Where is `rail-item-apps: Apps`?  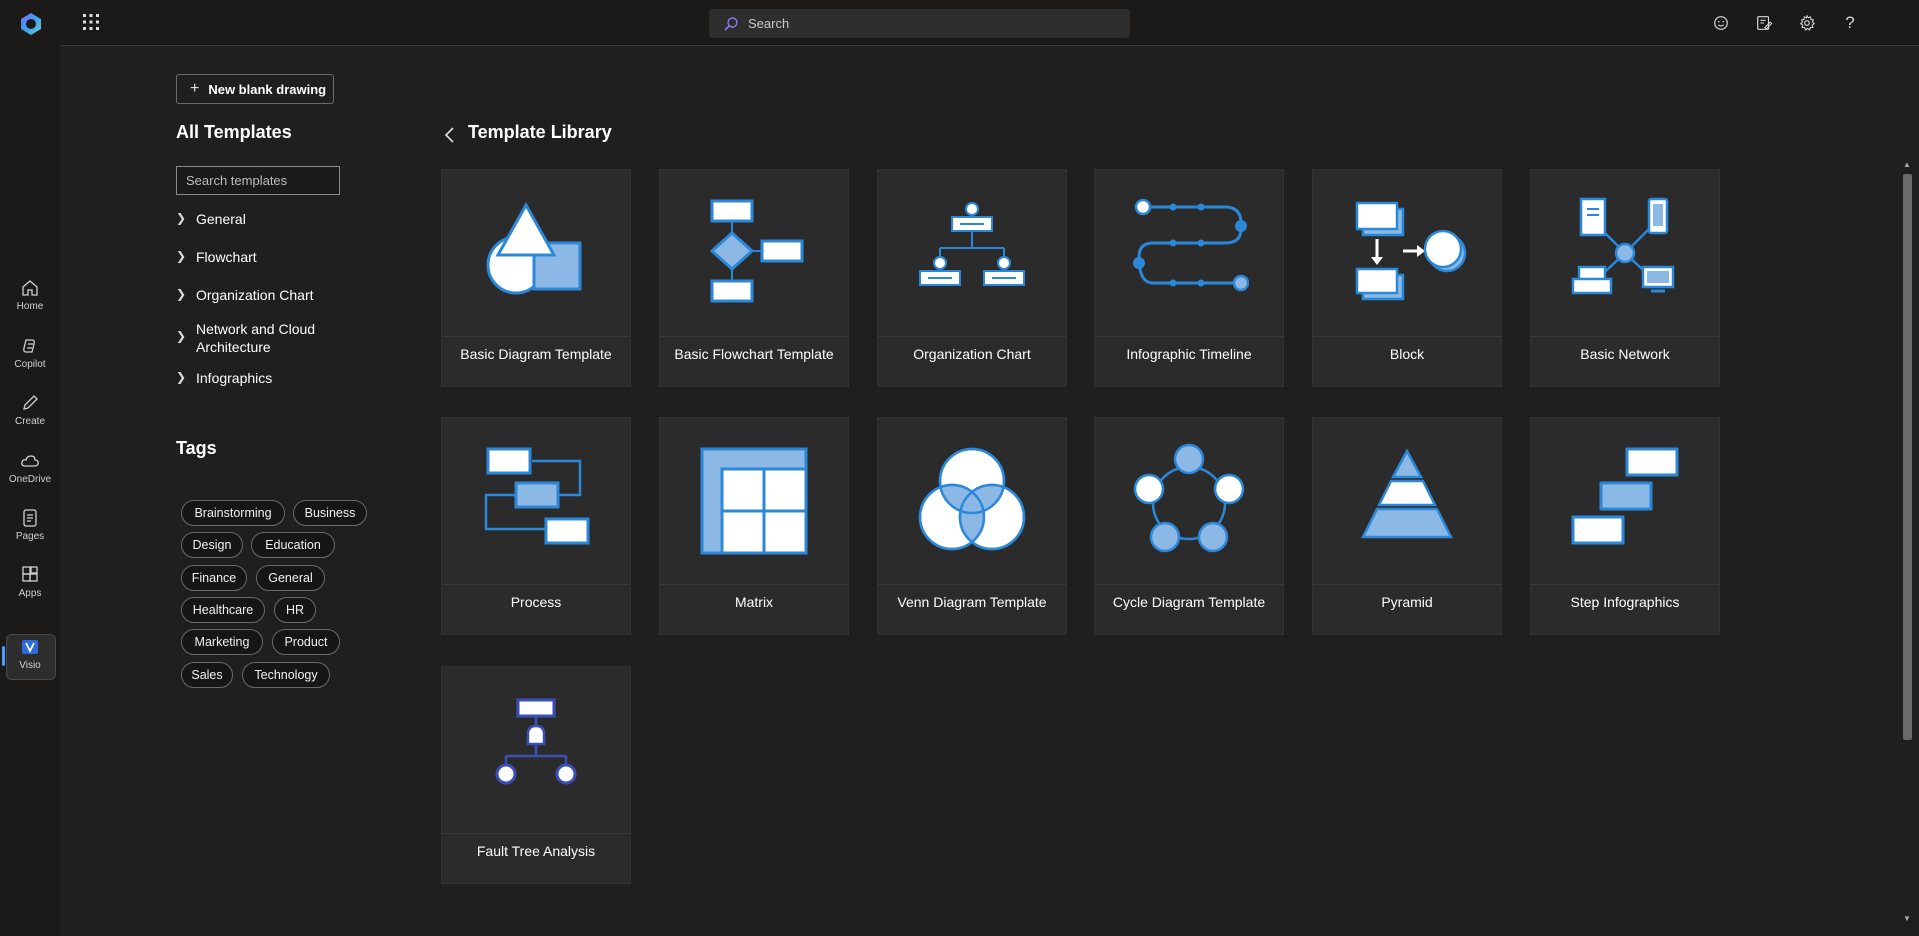 rail-item-apps: Apps is located at coordinates (30, 590).